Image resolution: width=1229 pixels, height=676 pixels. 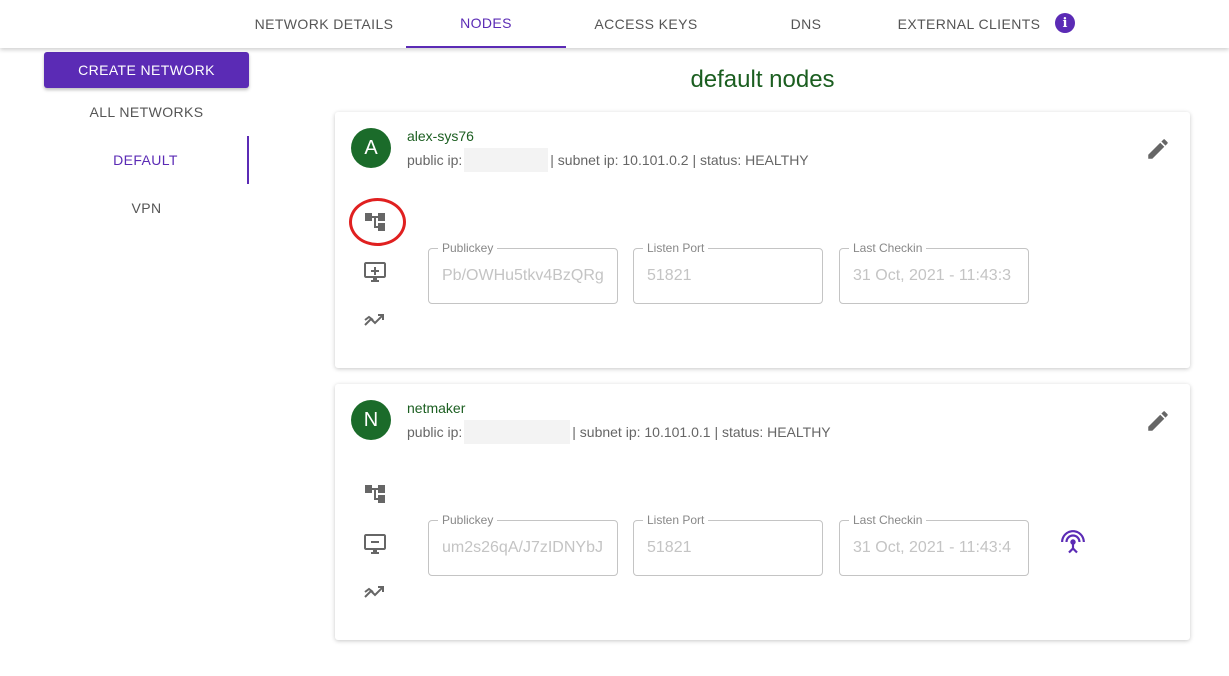 I want to click on sidebar-item-all-networks: ALL NETWORKS, so click(x=146, y=112).